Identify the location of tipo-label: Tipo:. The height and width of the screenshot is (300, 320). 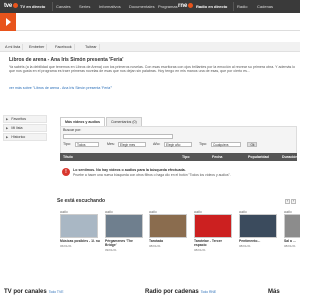
(67, 144).